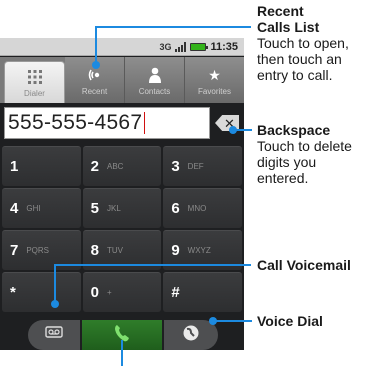 Image resolution: width=365 pixels, height=366 pixels. Describe the element at coordinates (115, 250) in the screenshot. I see `key-letters: TUV` at that location.